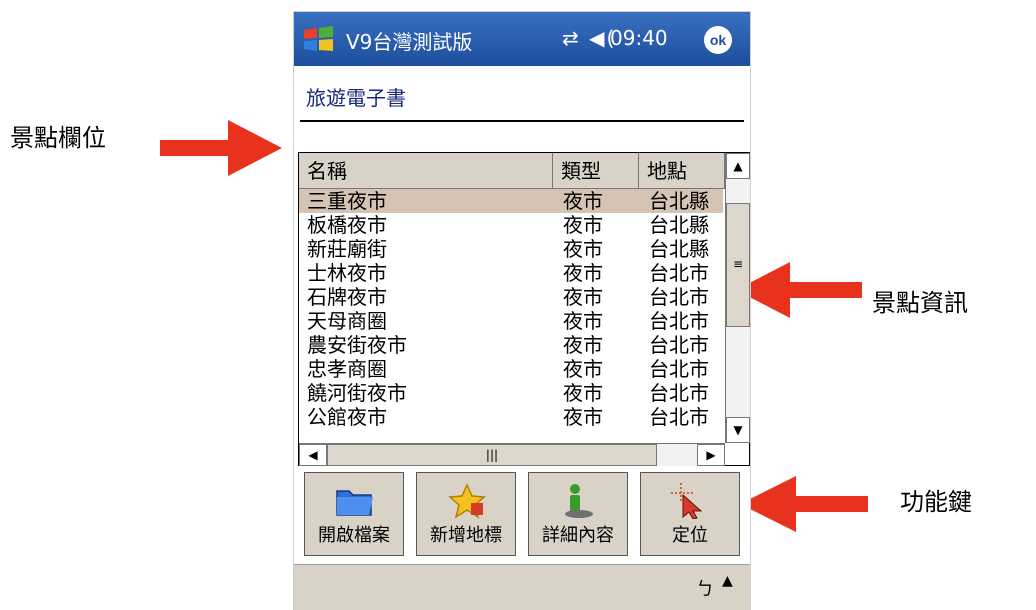  What do you see at coordinates (511, 321) in the screenshot?
I see `list-item: 天母商圈 夜市 台北市` at bounding box center [511, 321].